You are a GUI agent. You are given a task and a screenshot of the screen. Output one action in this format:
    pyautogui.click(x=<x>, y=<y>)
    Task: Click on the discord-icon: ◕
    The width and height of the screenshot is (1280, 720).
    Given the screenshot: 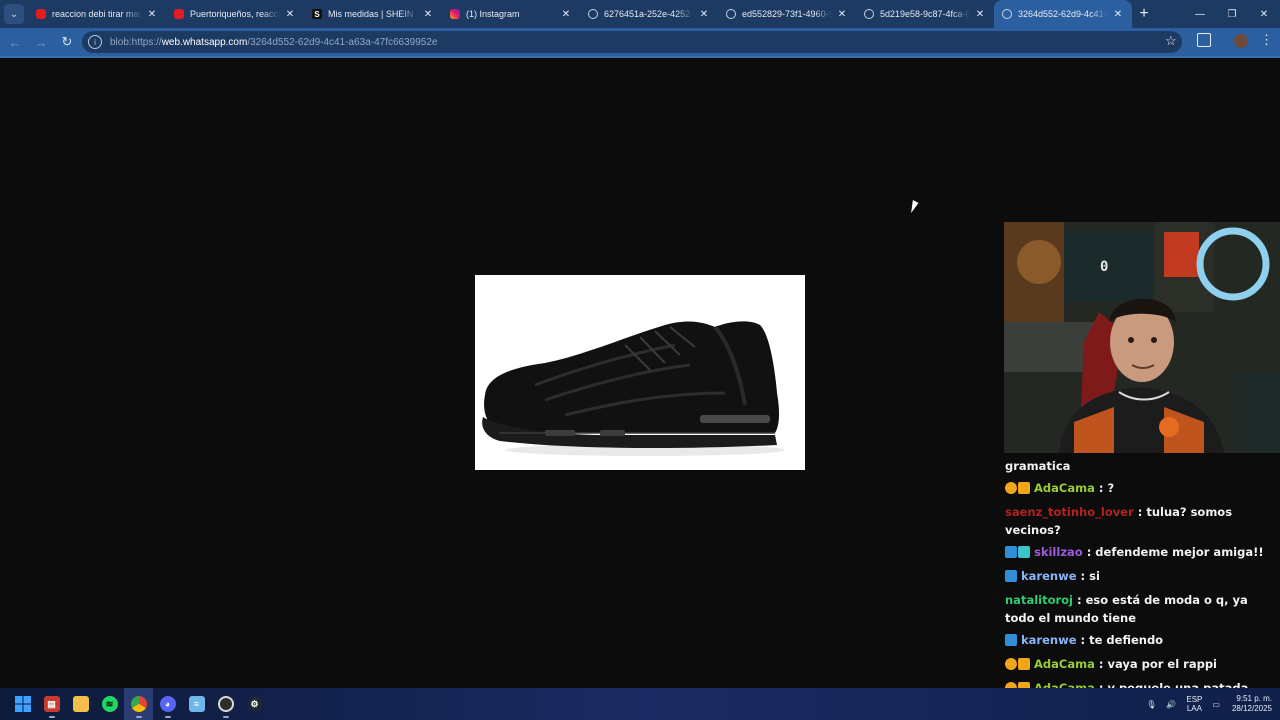 What is the action you would take?
    pyautogui.click(x=167, y=704)
    